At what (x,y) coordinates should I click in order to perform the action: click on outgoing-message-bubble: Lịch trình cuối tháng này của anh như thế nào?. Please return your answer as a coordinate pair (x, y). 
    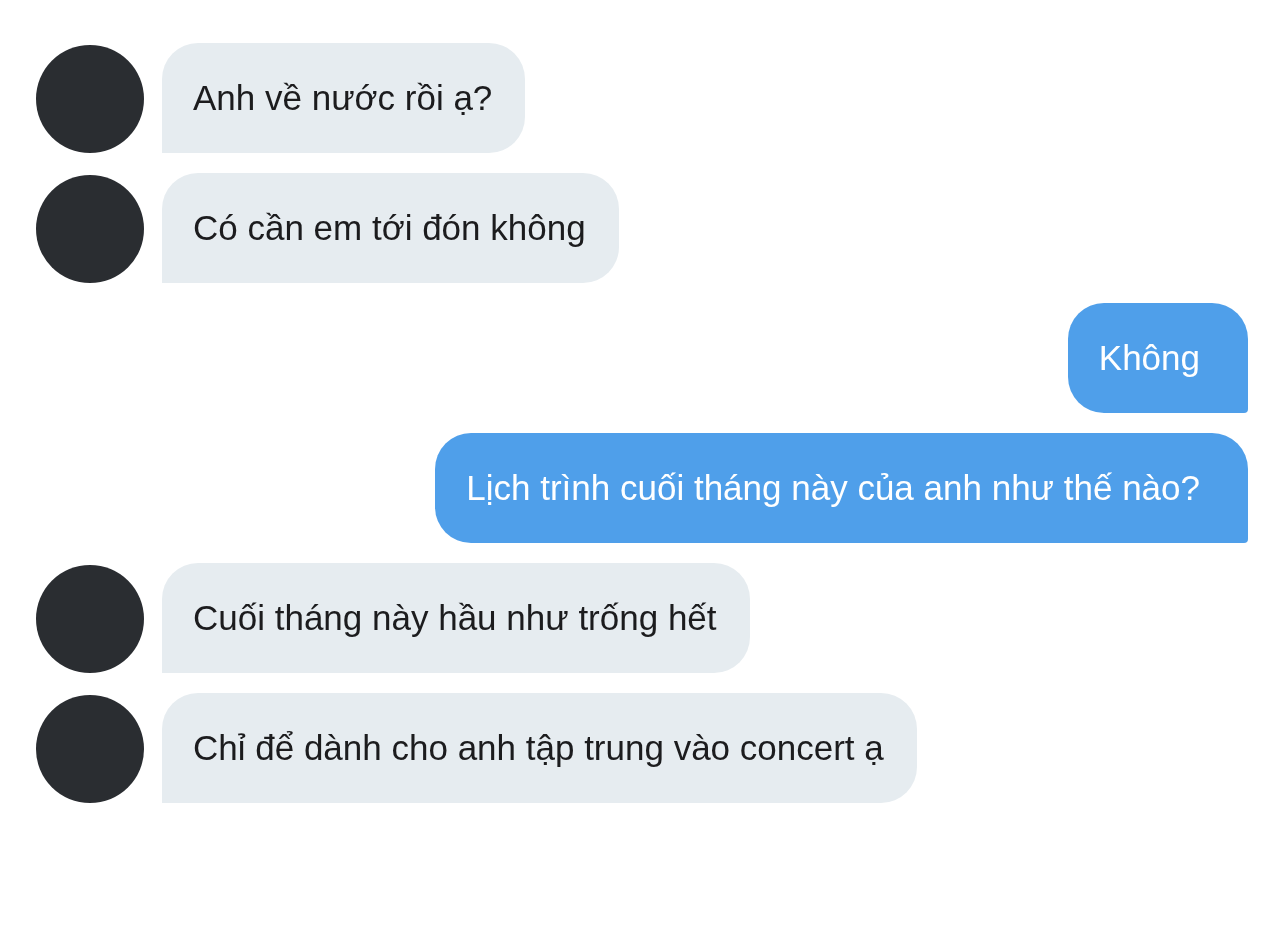
    Looking at the image, I should click on (841, 488).